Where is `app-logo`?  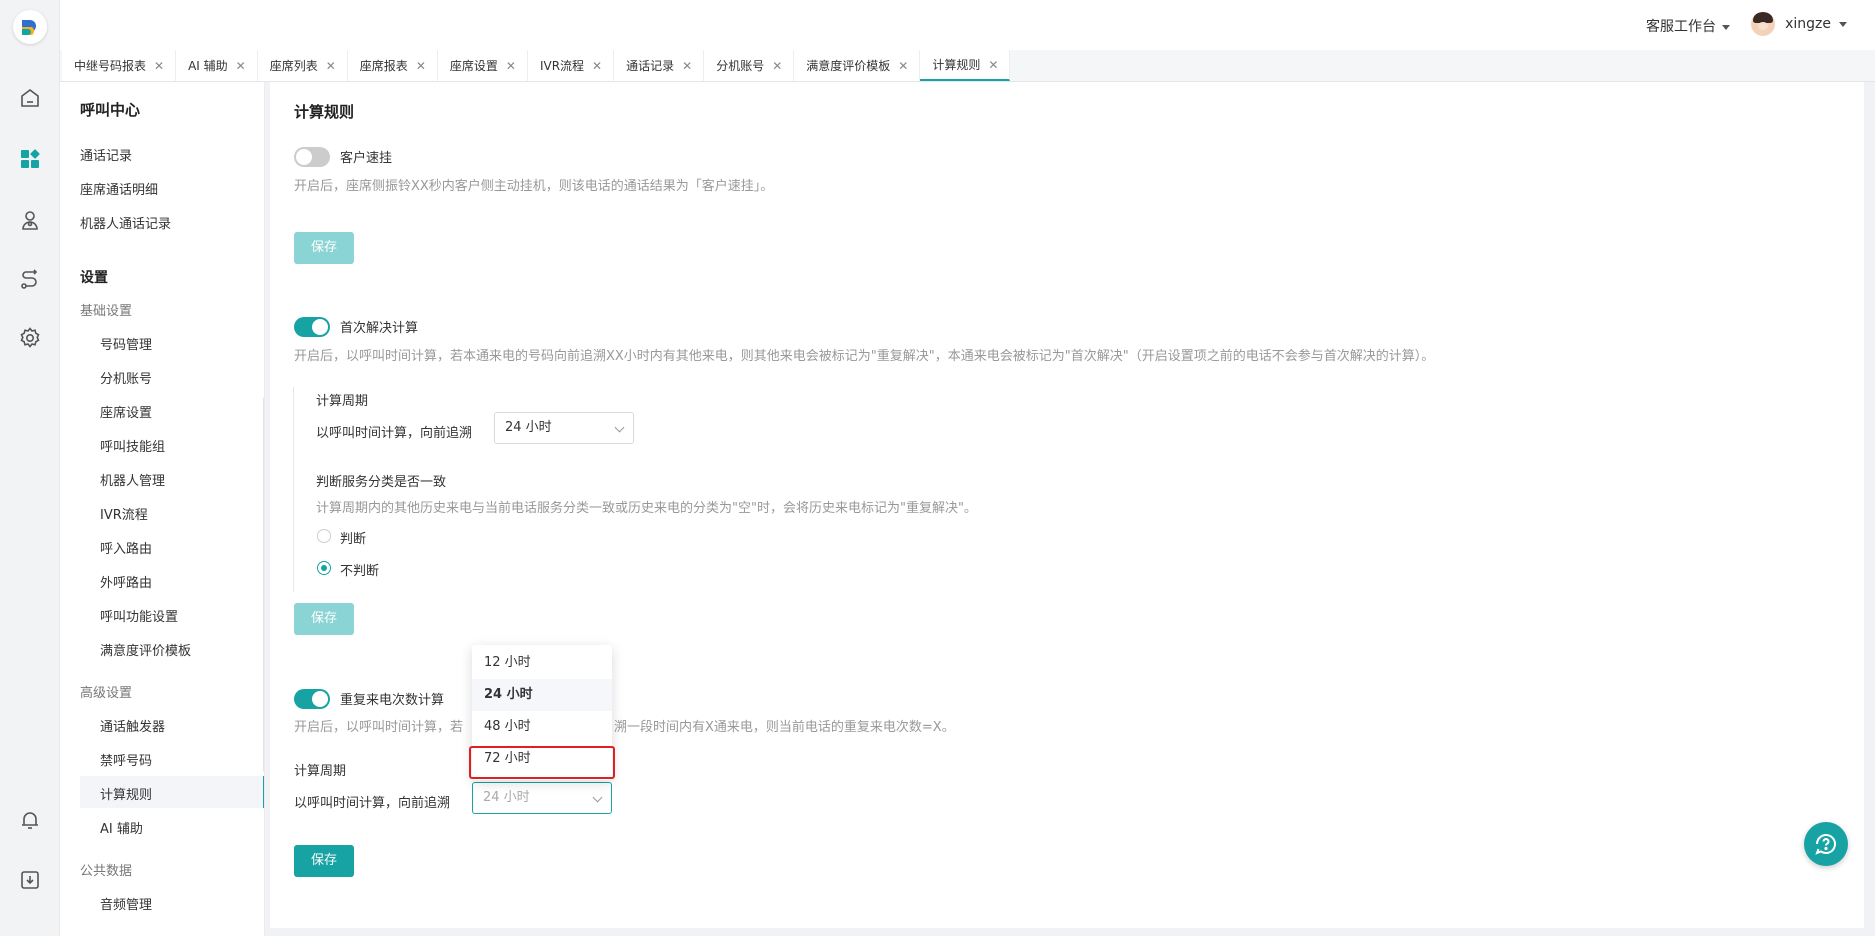
app-logo is located at coordinates (30, 27).